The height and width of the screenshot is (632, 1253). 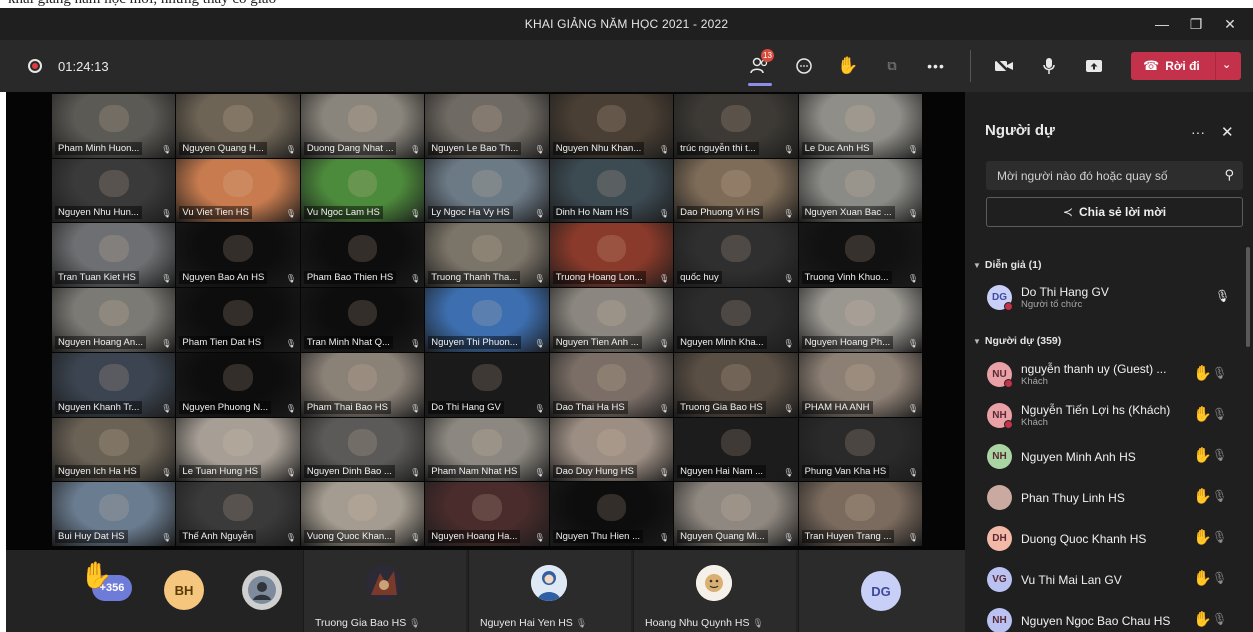 What do you see at coordinates (114, 384) in the screenshot?
I see `video-tile: Nguyen Khanh Tr... 🎙` at bounding box center [114, 384].